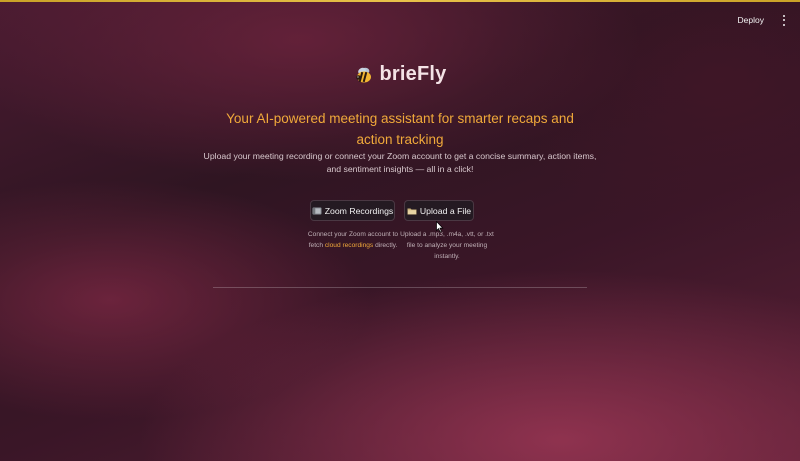 Image resolution: width=800 pixels, height=461 pixels. I want to click on bee-icon, so click(363, 74).